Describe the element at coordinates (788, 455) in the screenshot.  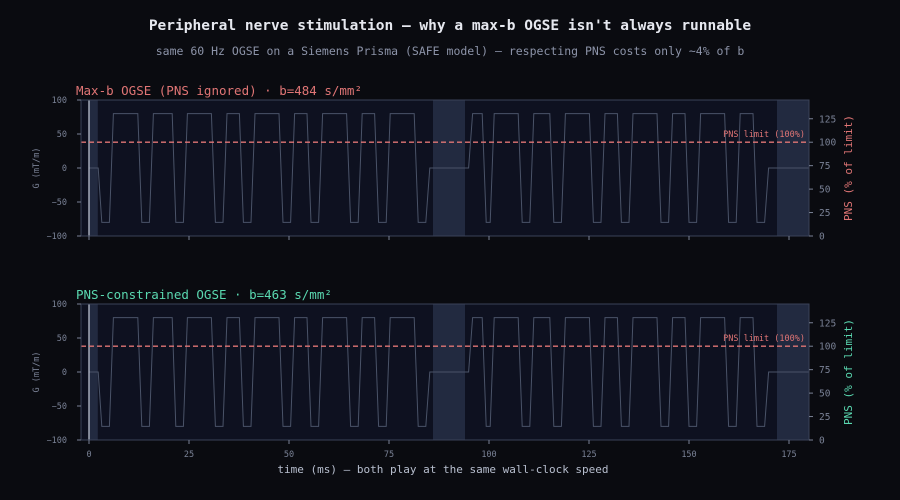
I see `x-tick-label: 175` at that location.